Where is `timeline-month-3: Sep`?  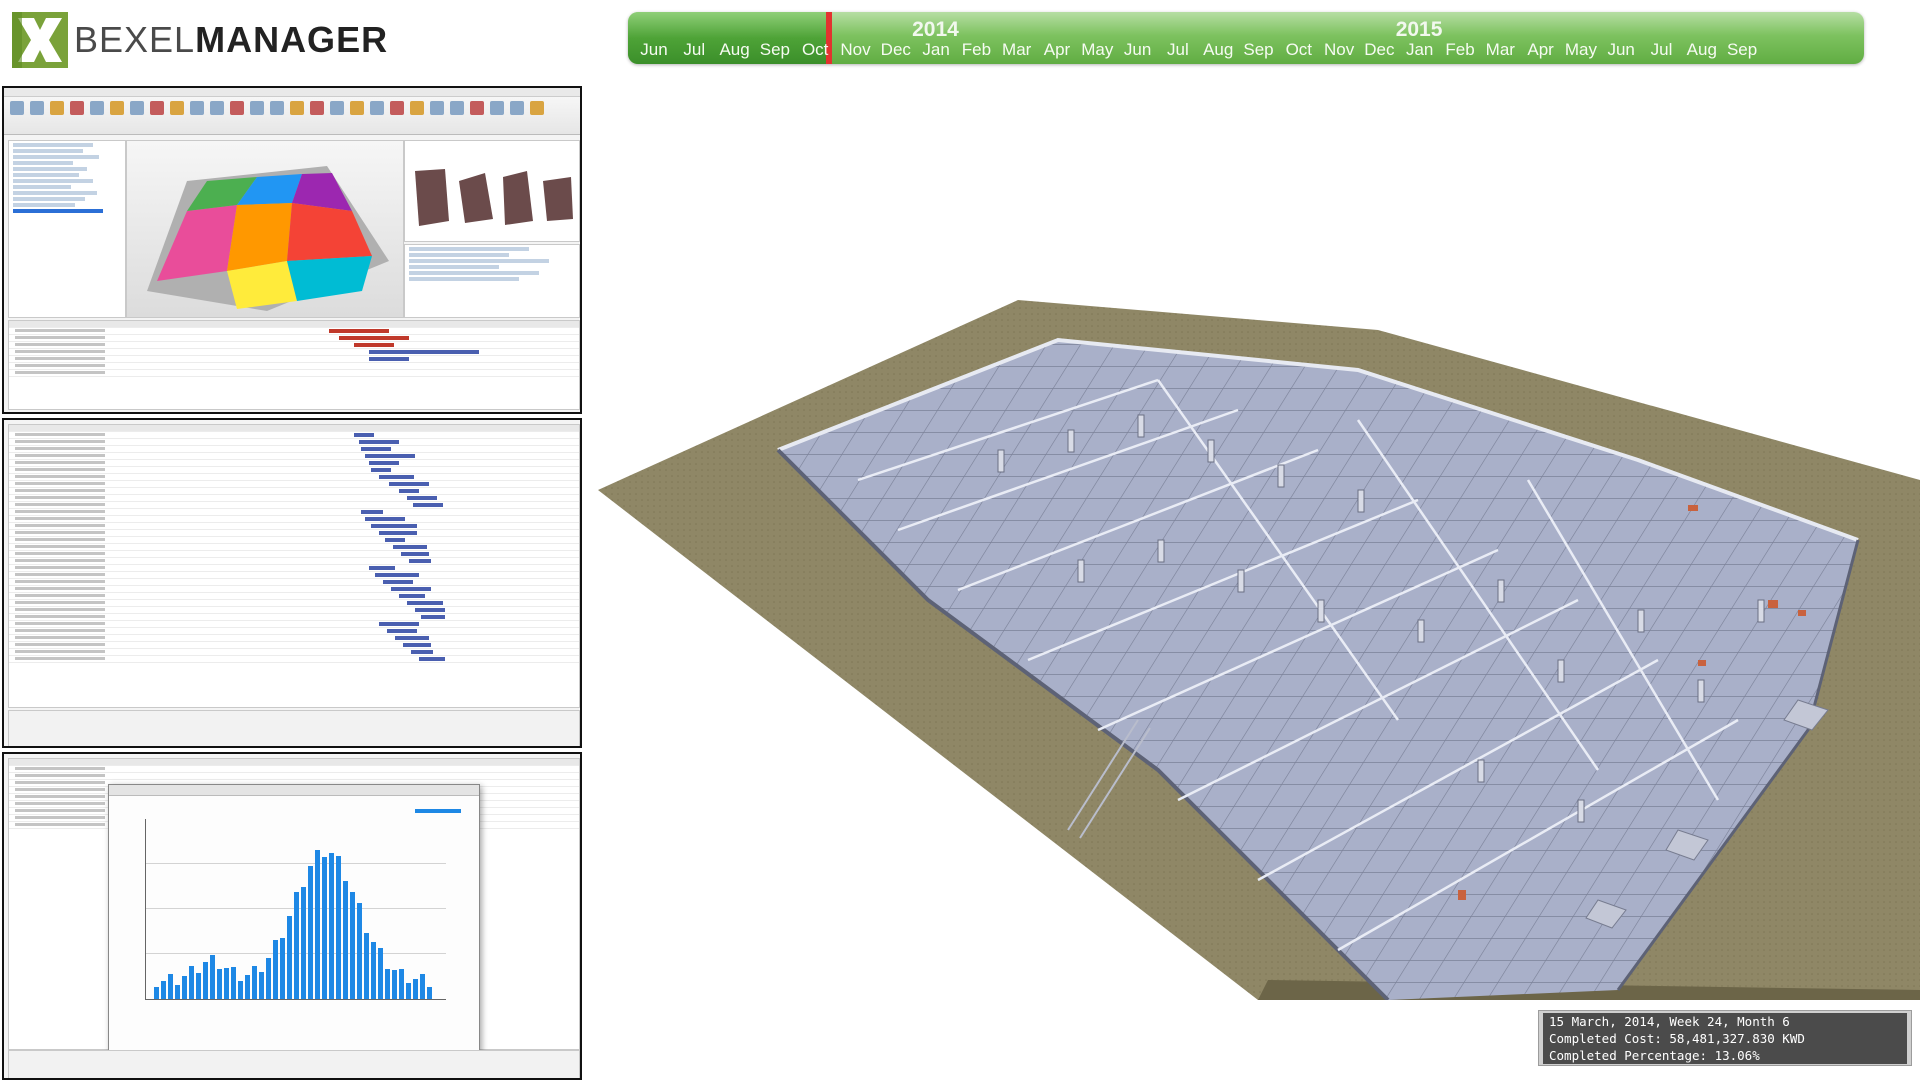 timeline-month-3: Sep is located at coordinates (775, 50).